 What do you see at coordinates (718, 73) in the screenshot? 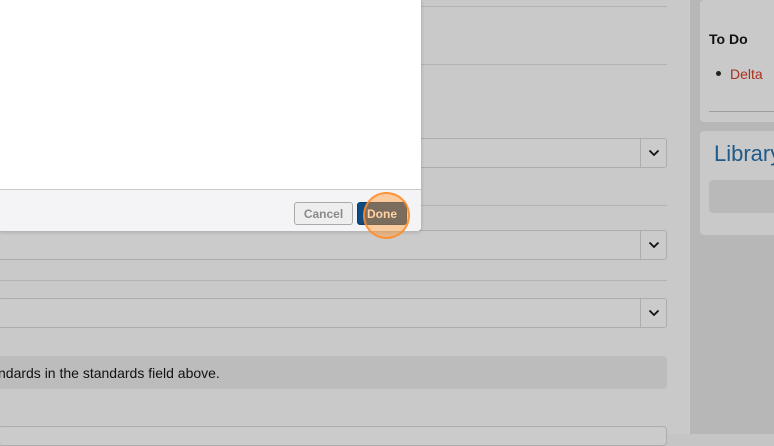
I see `bullet-icon` at bounding box center [718, 73].